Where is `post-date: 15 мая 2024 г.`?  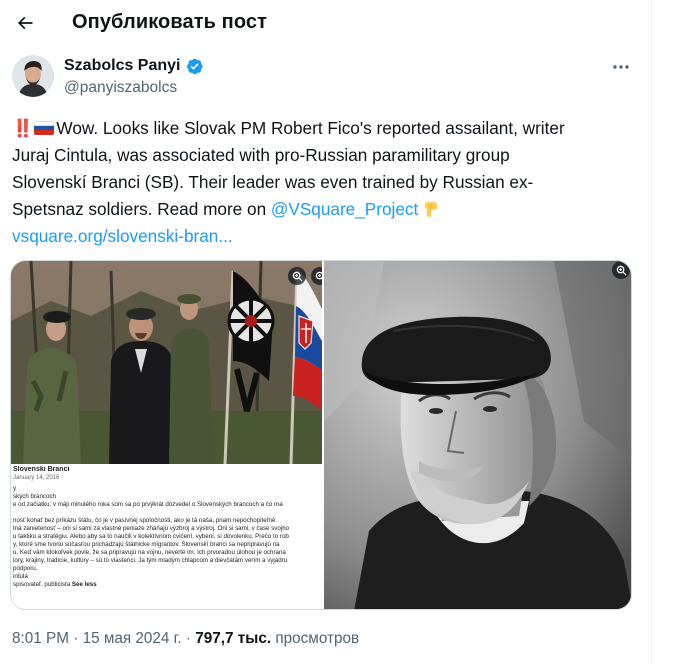 post-date: 15 мая 2024 г. is located at coordinates (132, 638).